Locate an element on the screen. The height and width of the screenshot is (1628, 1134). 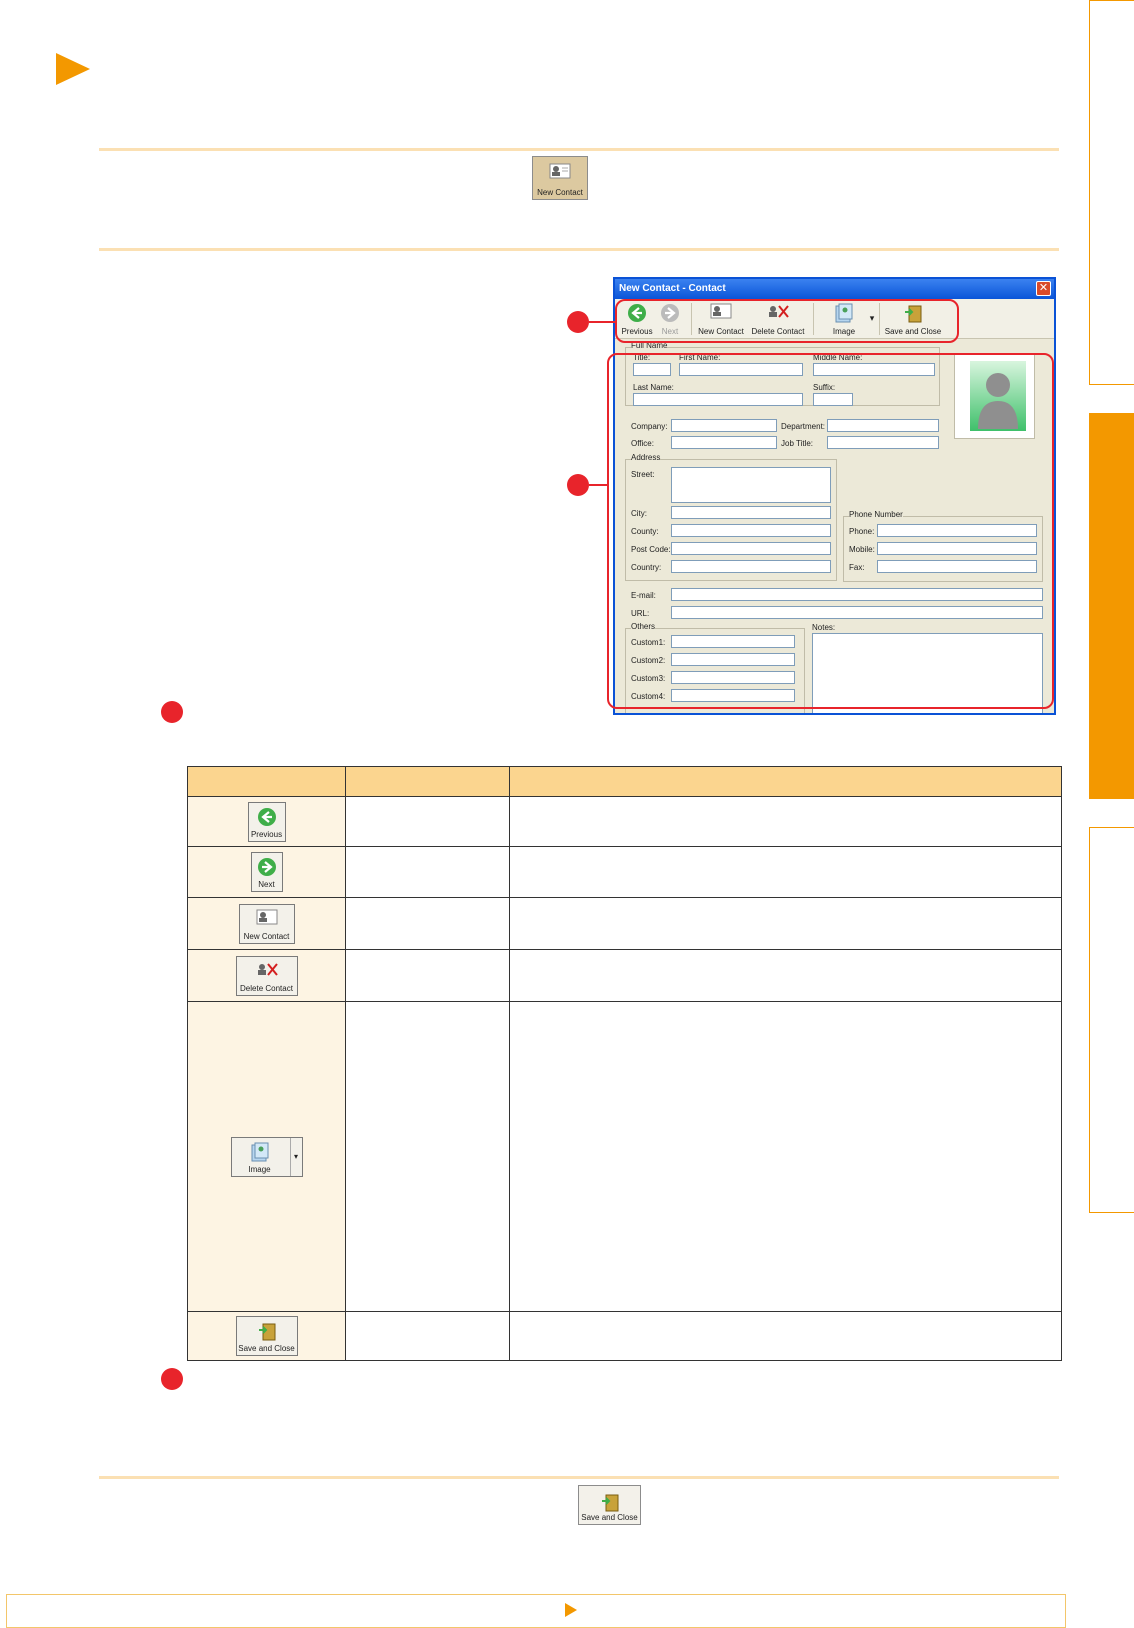
save-and-close-button-thumbnail: Save and Close is located at coordinates (609, 1505).